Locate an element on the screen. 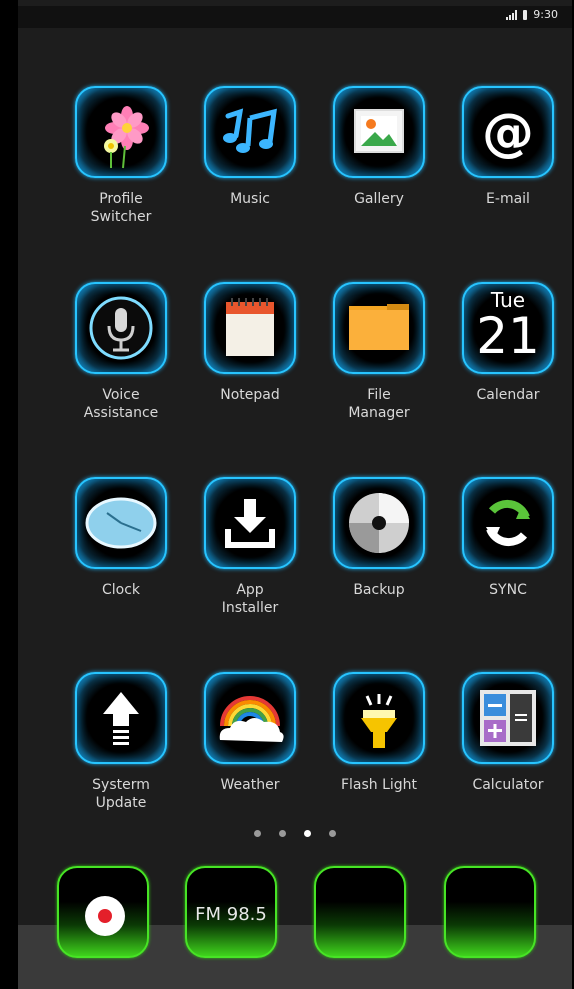 Image resolution: width=574 pixels, height=989 pixels. app-label: Weather is located at coordinates (250, 785).